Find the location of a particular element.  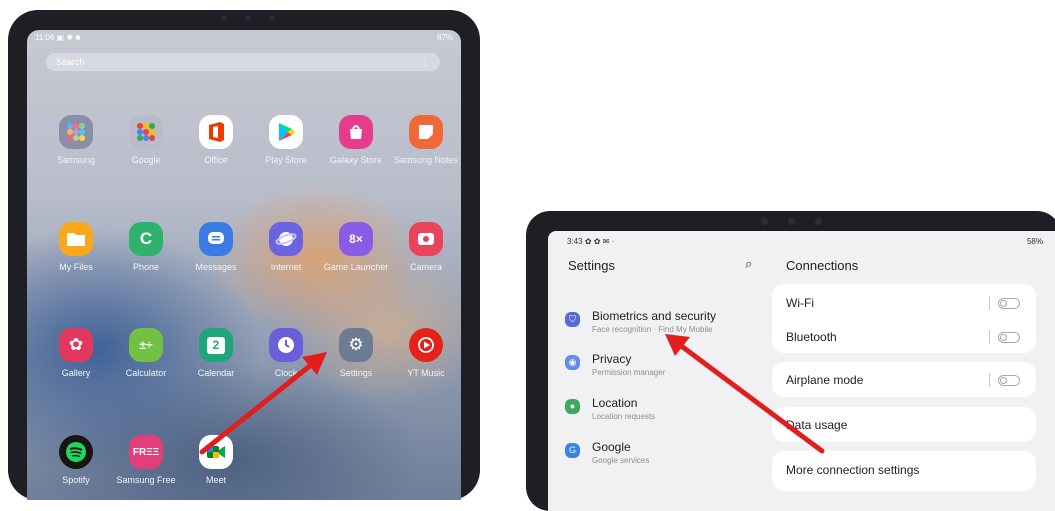

app-yt-music: YT Music is located at coordinates (426, 353).